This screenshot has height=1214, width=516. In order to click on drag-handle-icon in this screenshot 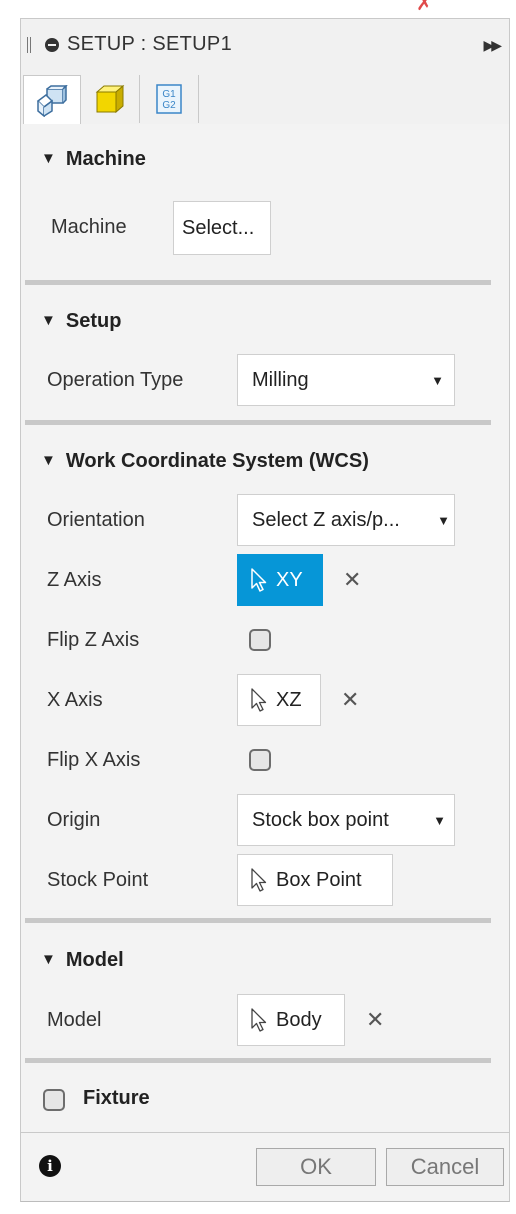, I will do `click(29, 45)`.